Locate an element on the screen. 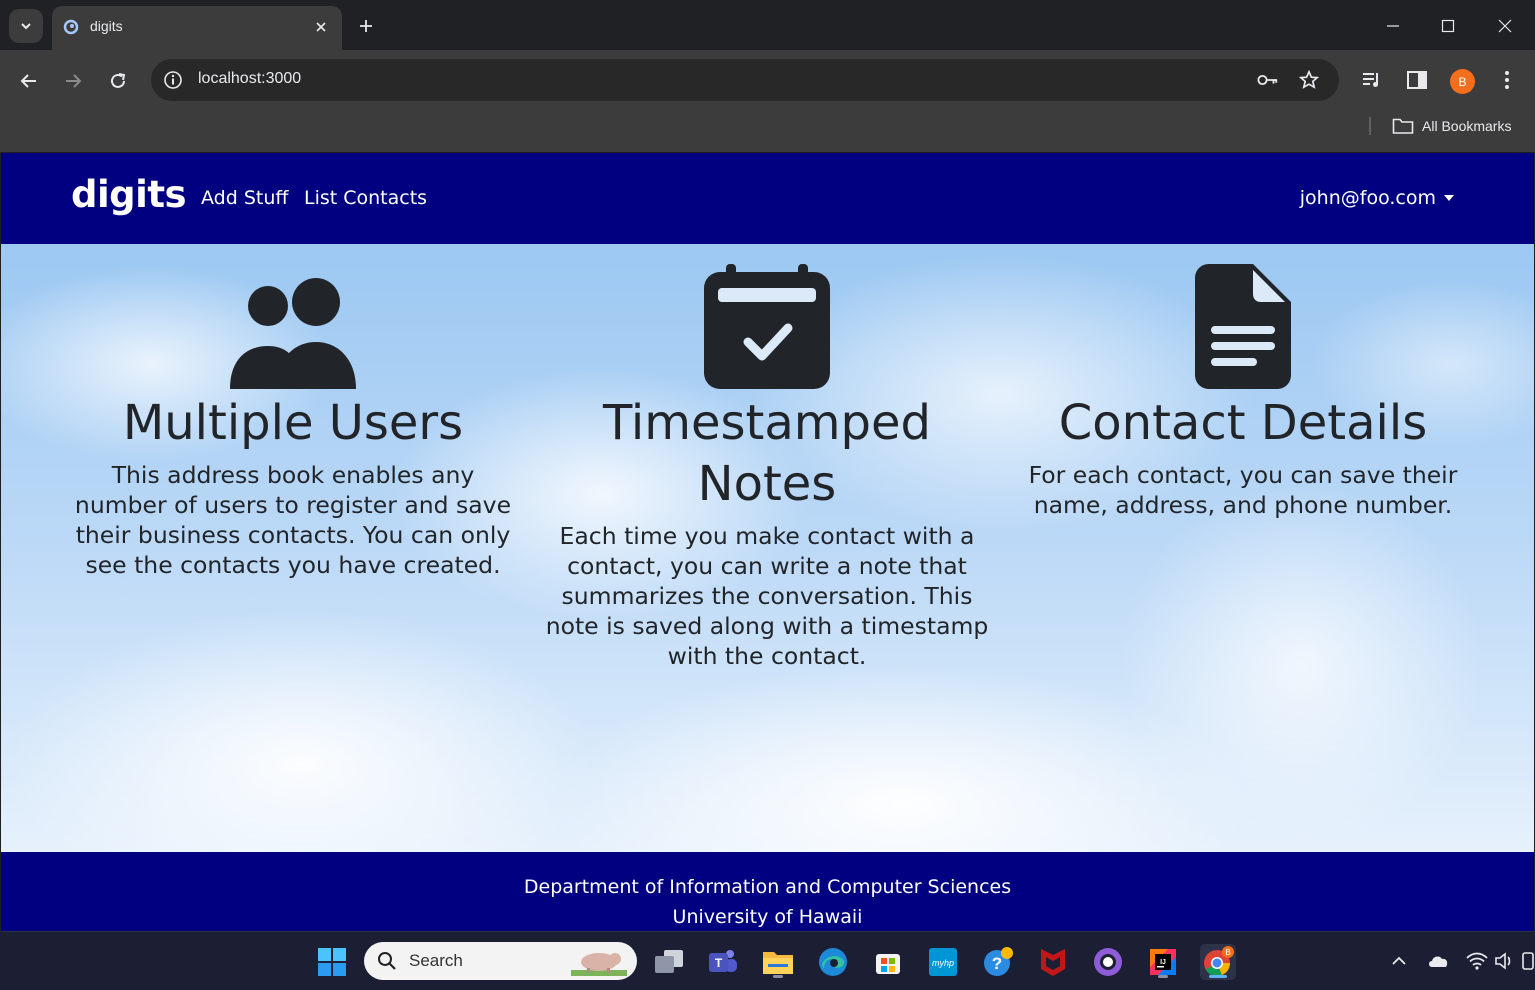 This screenshot has height=990, width=1535. svg-text: T is located at coordinates (719, 963).